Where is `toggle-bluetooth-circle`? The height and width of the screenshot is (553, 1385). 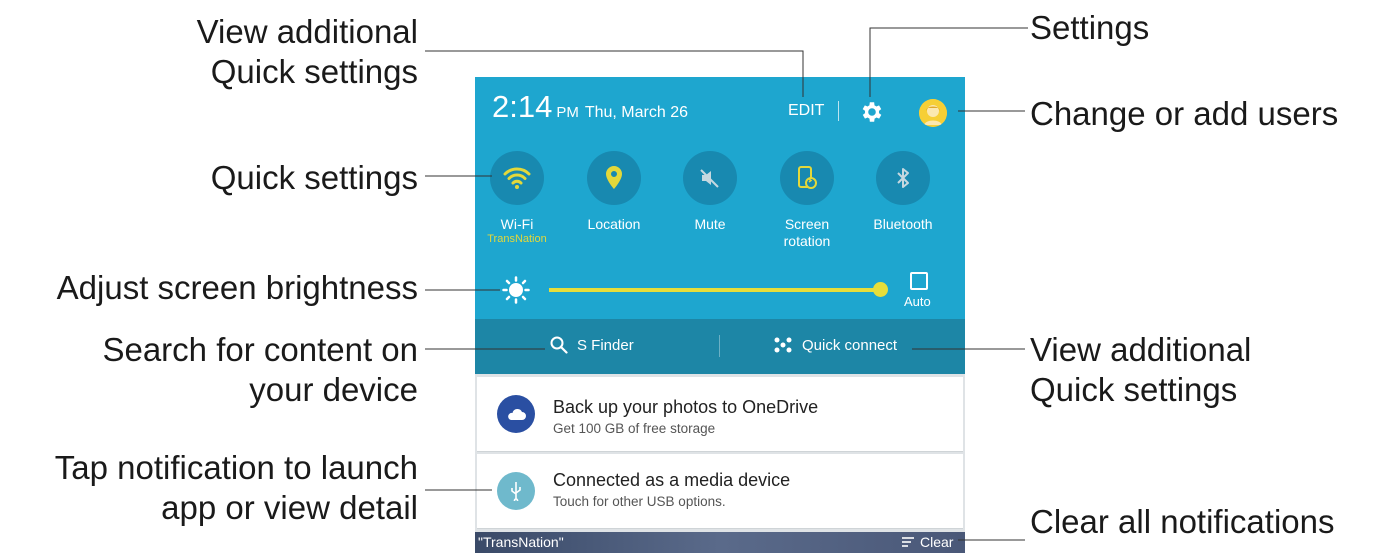
toggle-bluetooth-circle is located at coordinates (903, 178).